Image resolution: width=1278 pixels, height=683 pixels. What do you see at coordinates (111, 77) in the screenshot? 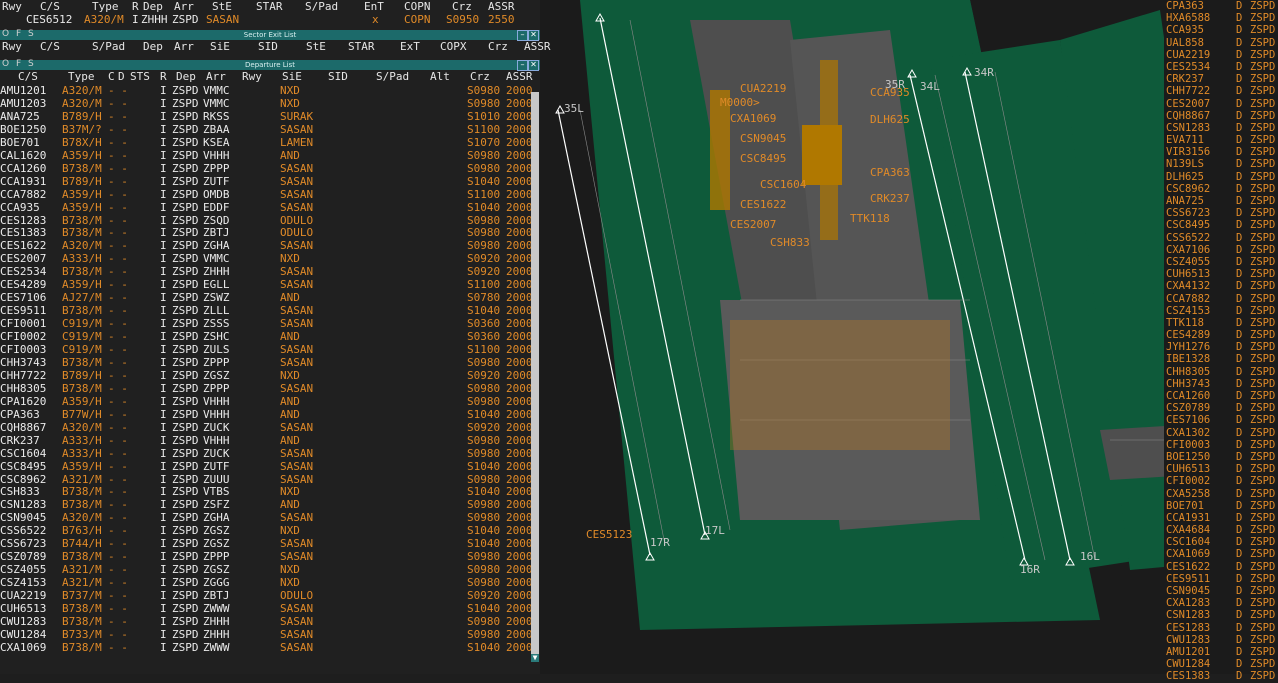
I see `col-header-c: C` at bounding box center [111, 77].